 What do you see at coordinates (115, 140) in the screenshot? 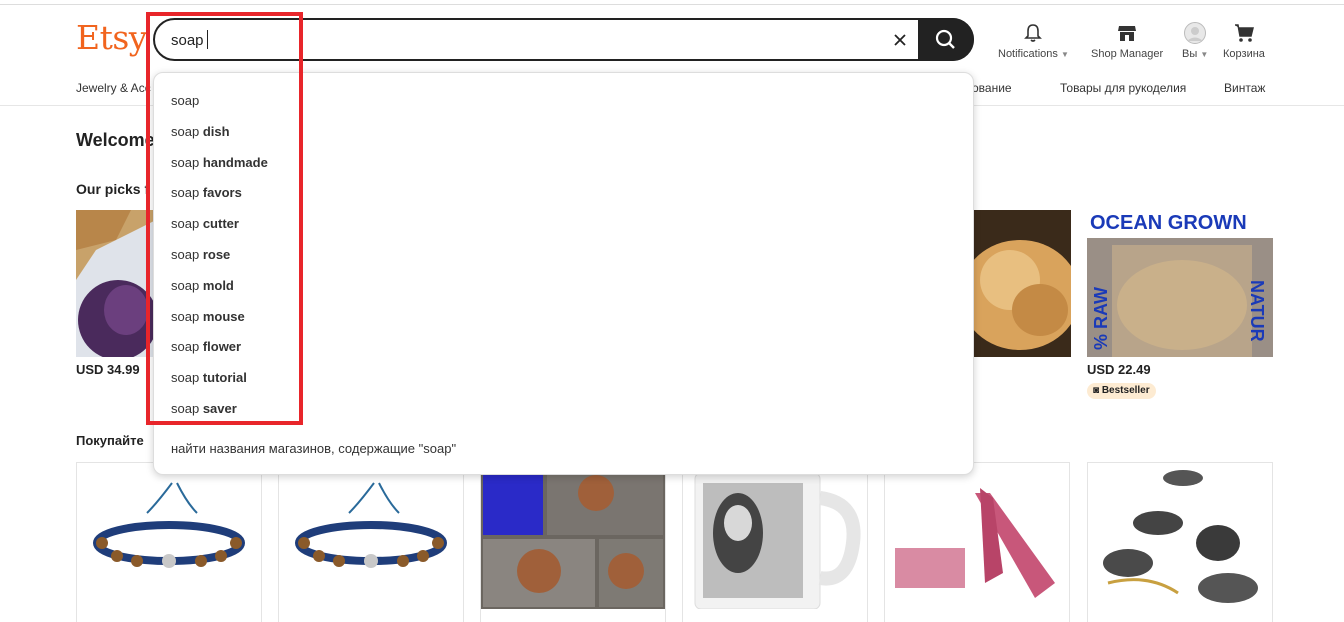
I see `welcome-heading: Welcome` at bounding box center [115, 140].